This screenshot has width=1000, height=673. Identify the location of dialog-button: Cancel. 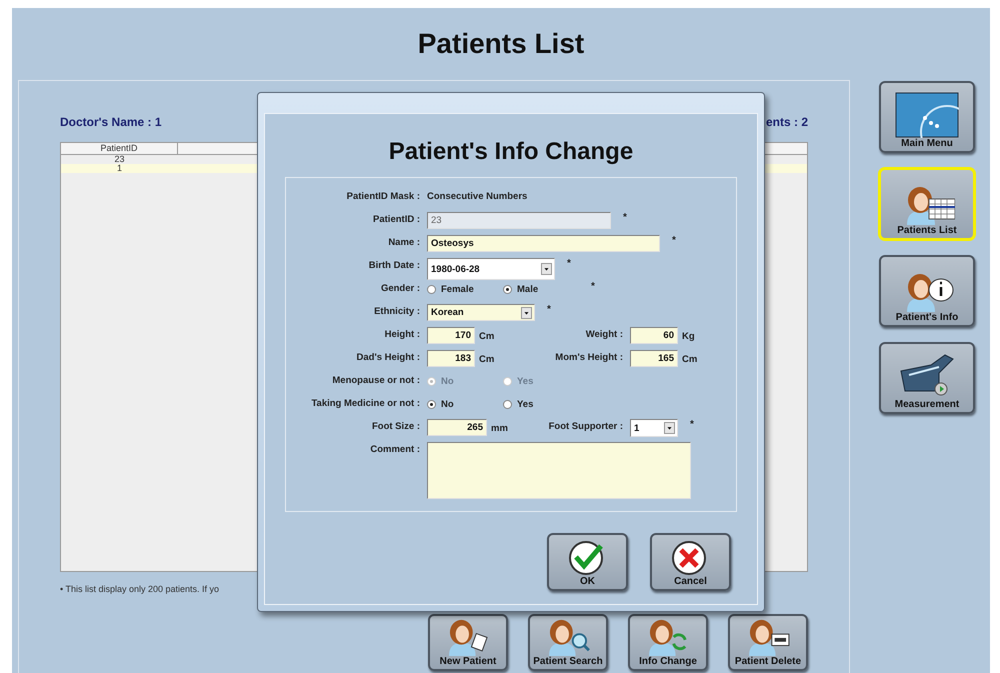
(690, 562).